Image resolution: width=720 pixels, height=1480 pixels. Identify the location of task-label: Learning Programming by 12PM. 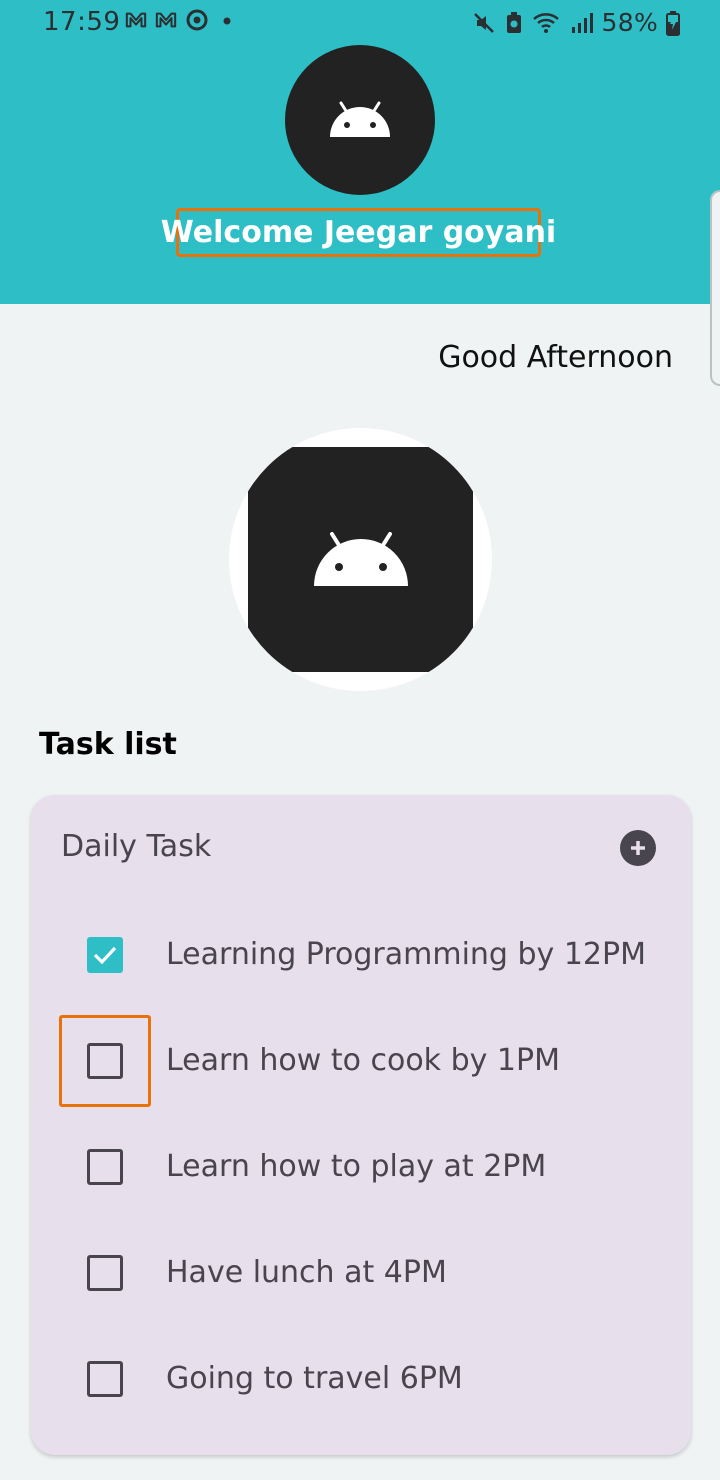
(406, 954).